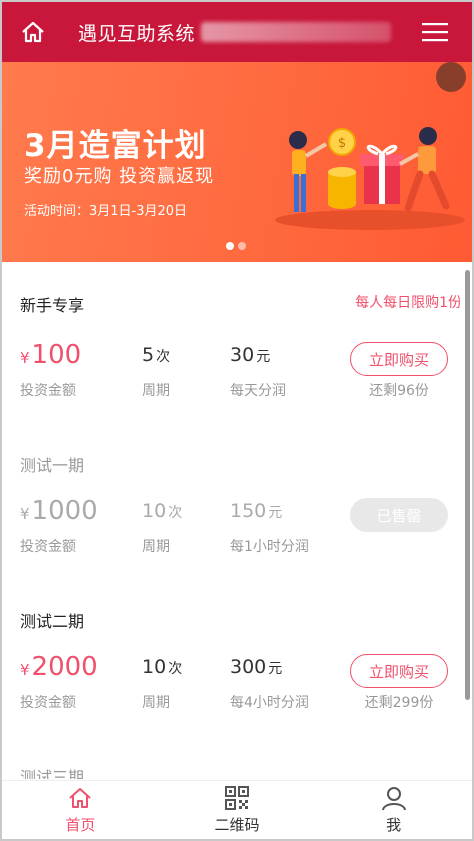 Image resolution: width=474 pixels, height=841 pixels. I want to click on tab-qrcode: 二维码, so click(237, 810).